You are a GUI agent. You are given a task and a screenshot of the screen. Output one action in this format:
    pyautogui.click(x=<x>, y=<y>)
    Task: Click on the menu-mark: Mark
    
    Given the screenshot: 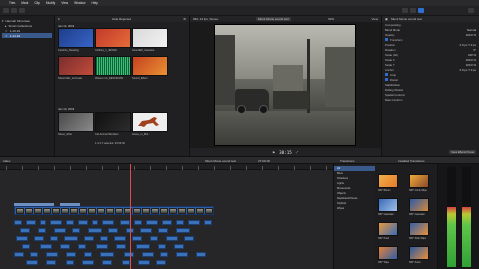 What is the action you would take?
    pyautogui.click(x=24, y=3)
    